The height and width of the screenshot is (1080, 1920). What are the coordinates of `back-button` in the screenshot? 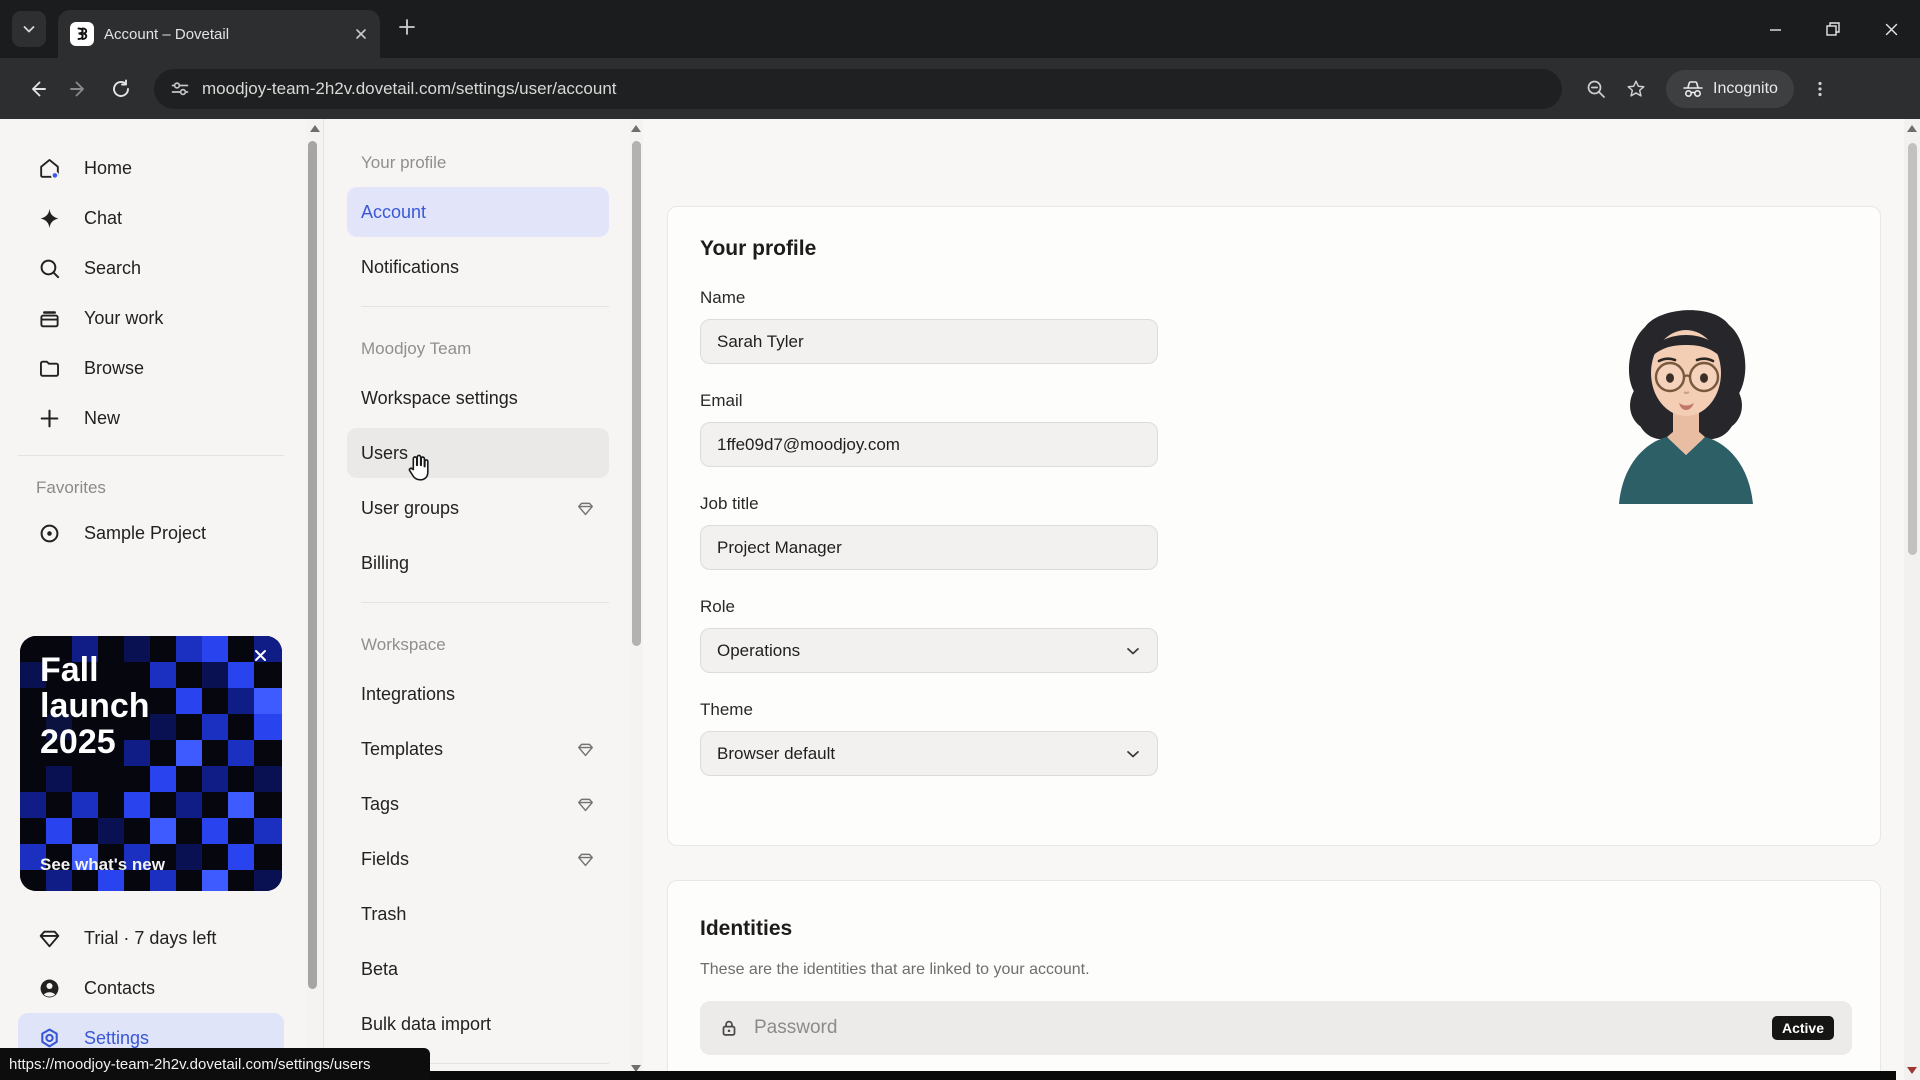 It's located at (37, 89).